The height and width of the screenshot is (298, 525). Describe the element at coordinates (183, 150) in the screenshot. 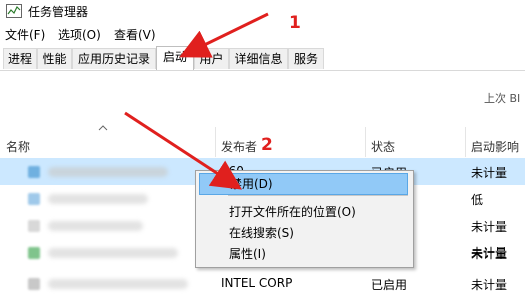

I see `arrow-to-disable-icon` at that location.